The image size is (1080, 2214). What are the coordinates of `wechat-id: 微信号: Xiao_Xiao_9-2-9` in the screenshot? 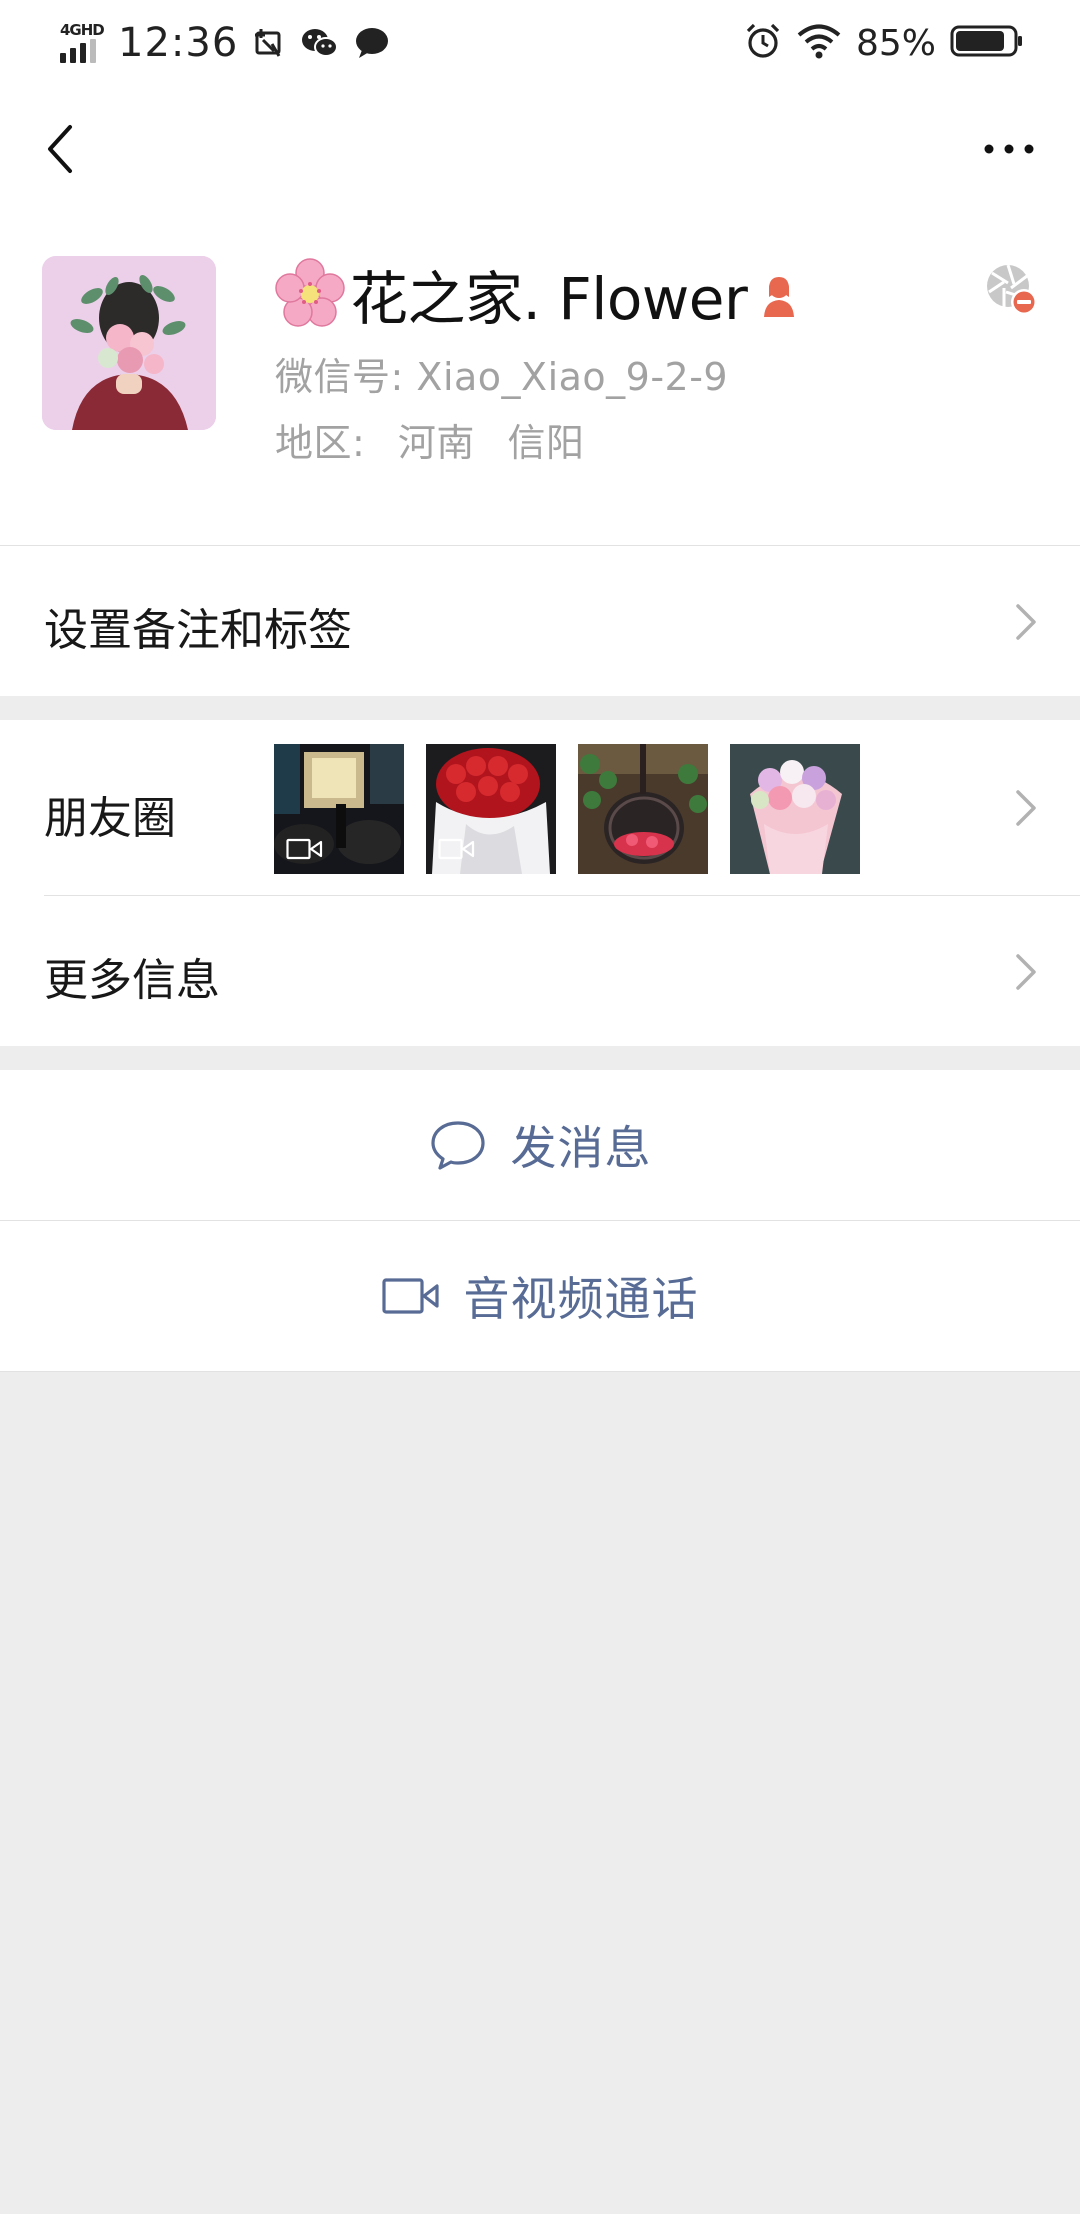 It's located at (501, 373).